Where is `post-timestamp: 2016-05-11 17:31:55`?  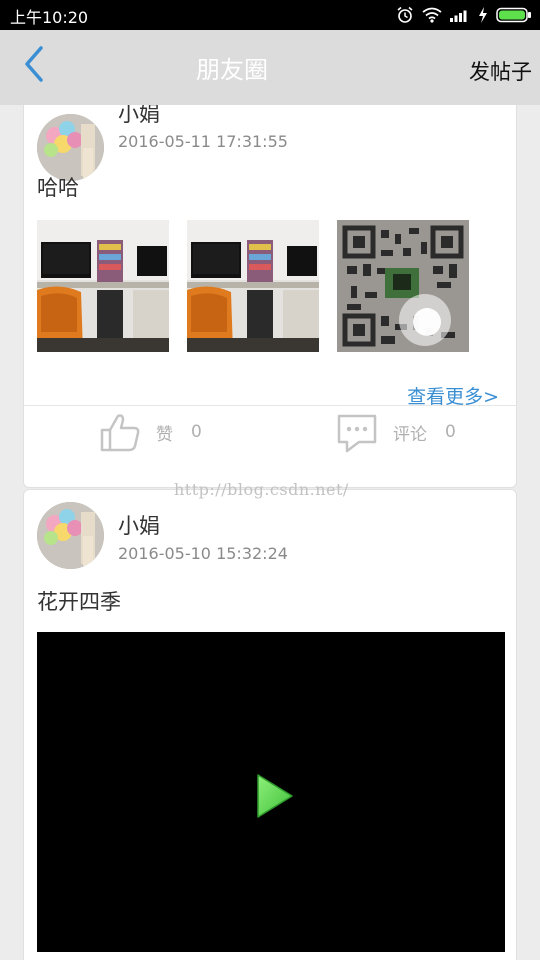
post-timestamp: 2016-05-11 17:31:55 is located at coordinates (203, 141).